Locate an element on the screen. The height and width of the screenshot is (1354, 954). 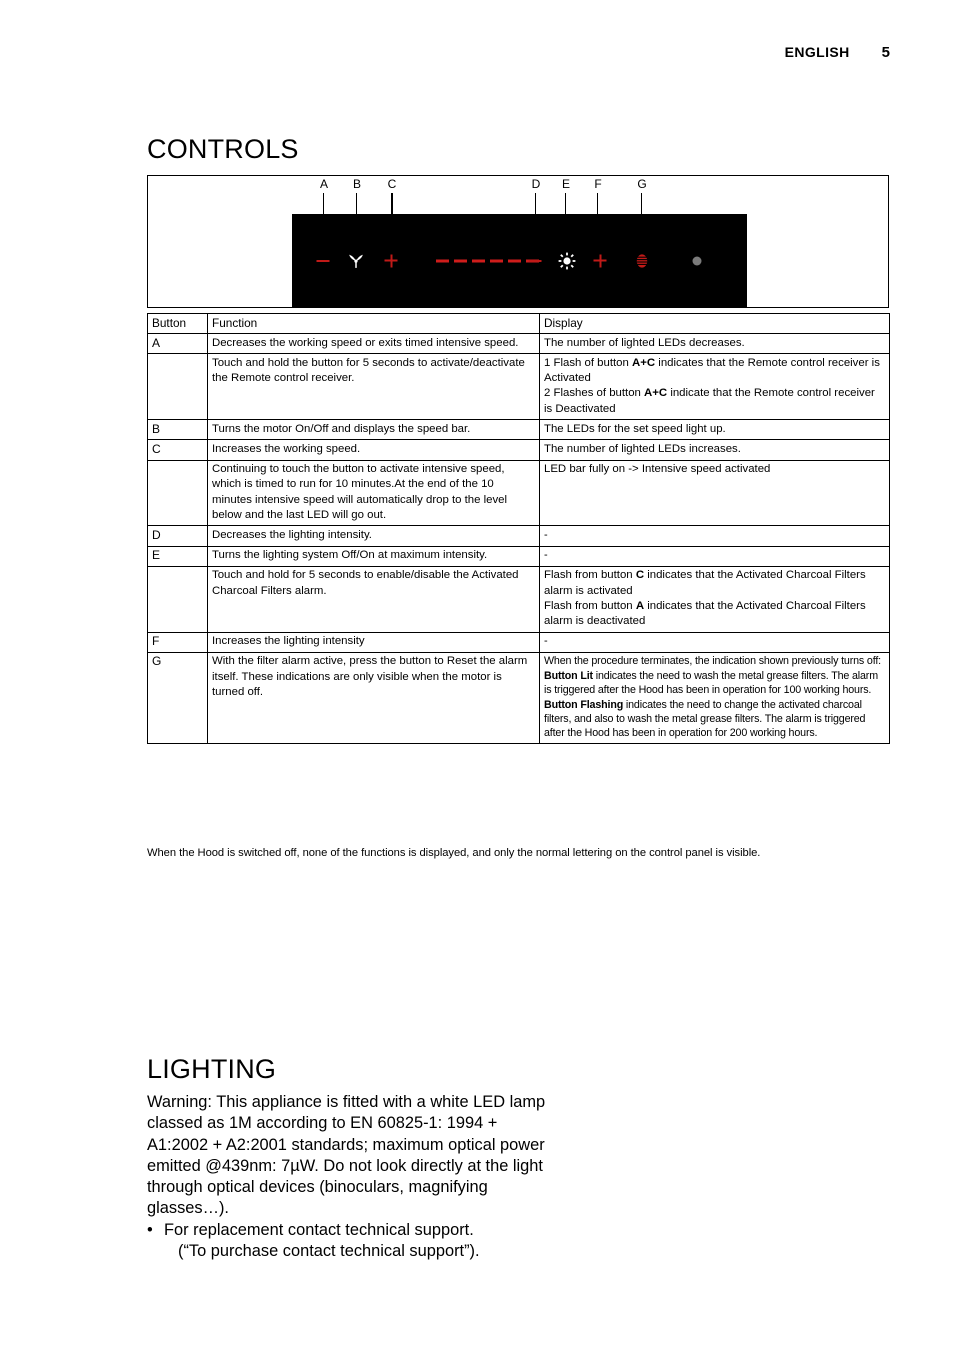
row-display-b: The LEDs for the set speed light up. is located at coordinates (714, 430).